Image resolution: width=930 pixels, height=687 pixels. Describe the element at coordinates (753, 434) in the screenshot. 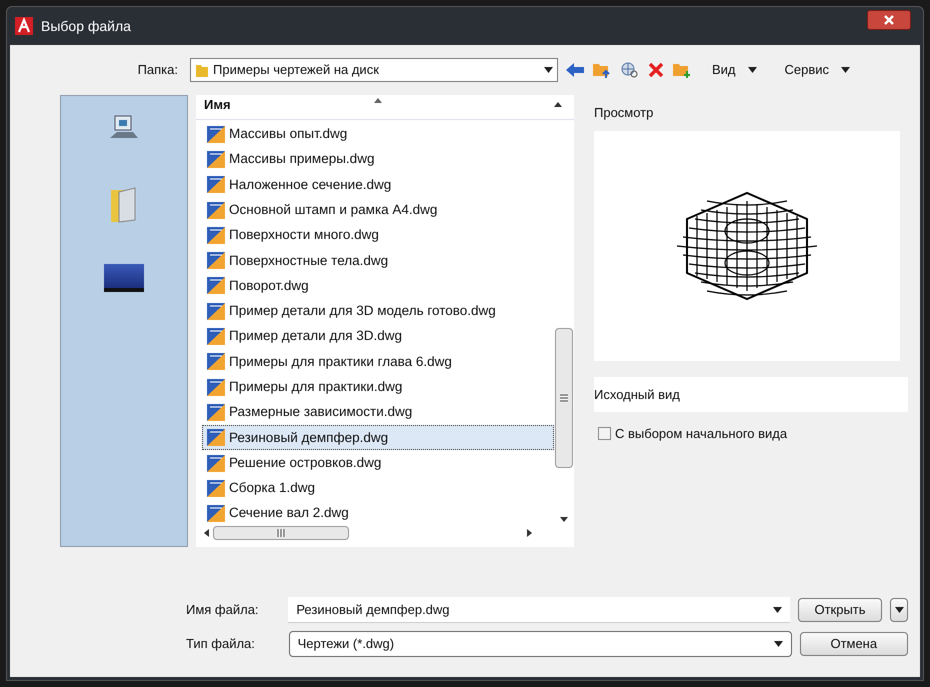

I see `initial-view-checkbox: С выбором начального вида` at that location.